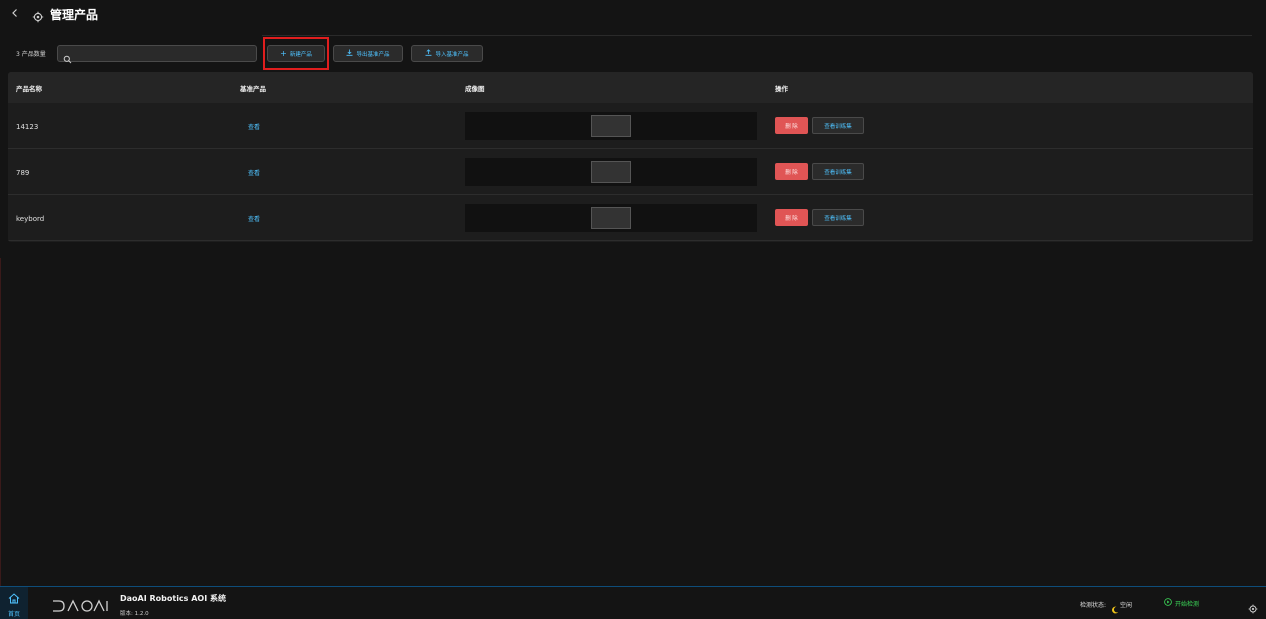 Image resolution: width=1266 pixels, height=619 pixels. I want to click on table-row: keybord 查看 删 除 查看训练集, so click(630, 218).